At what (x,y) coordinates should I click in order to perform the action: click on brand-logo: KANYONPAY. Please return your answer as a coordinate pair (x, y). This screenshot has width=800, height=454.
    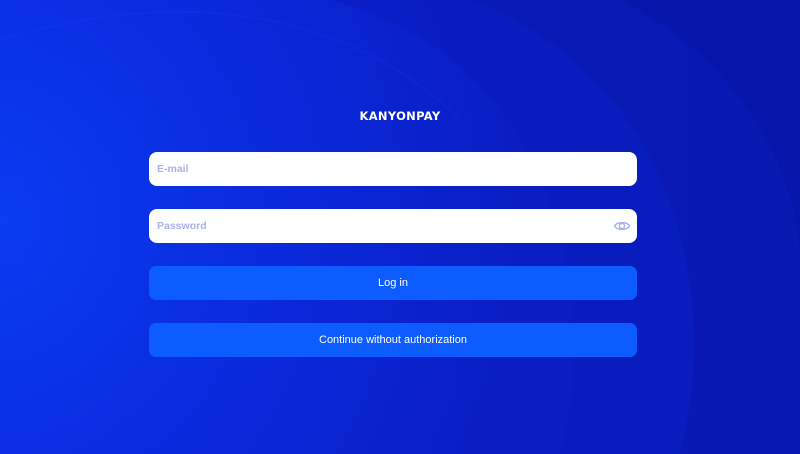
    Looking at the image, I should click on (400, 116).